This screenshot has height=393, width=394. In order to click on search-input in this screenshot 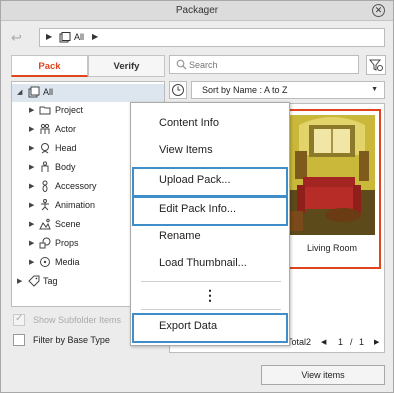, I will do `click(269, 64)`.